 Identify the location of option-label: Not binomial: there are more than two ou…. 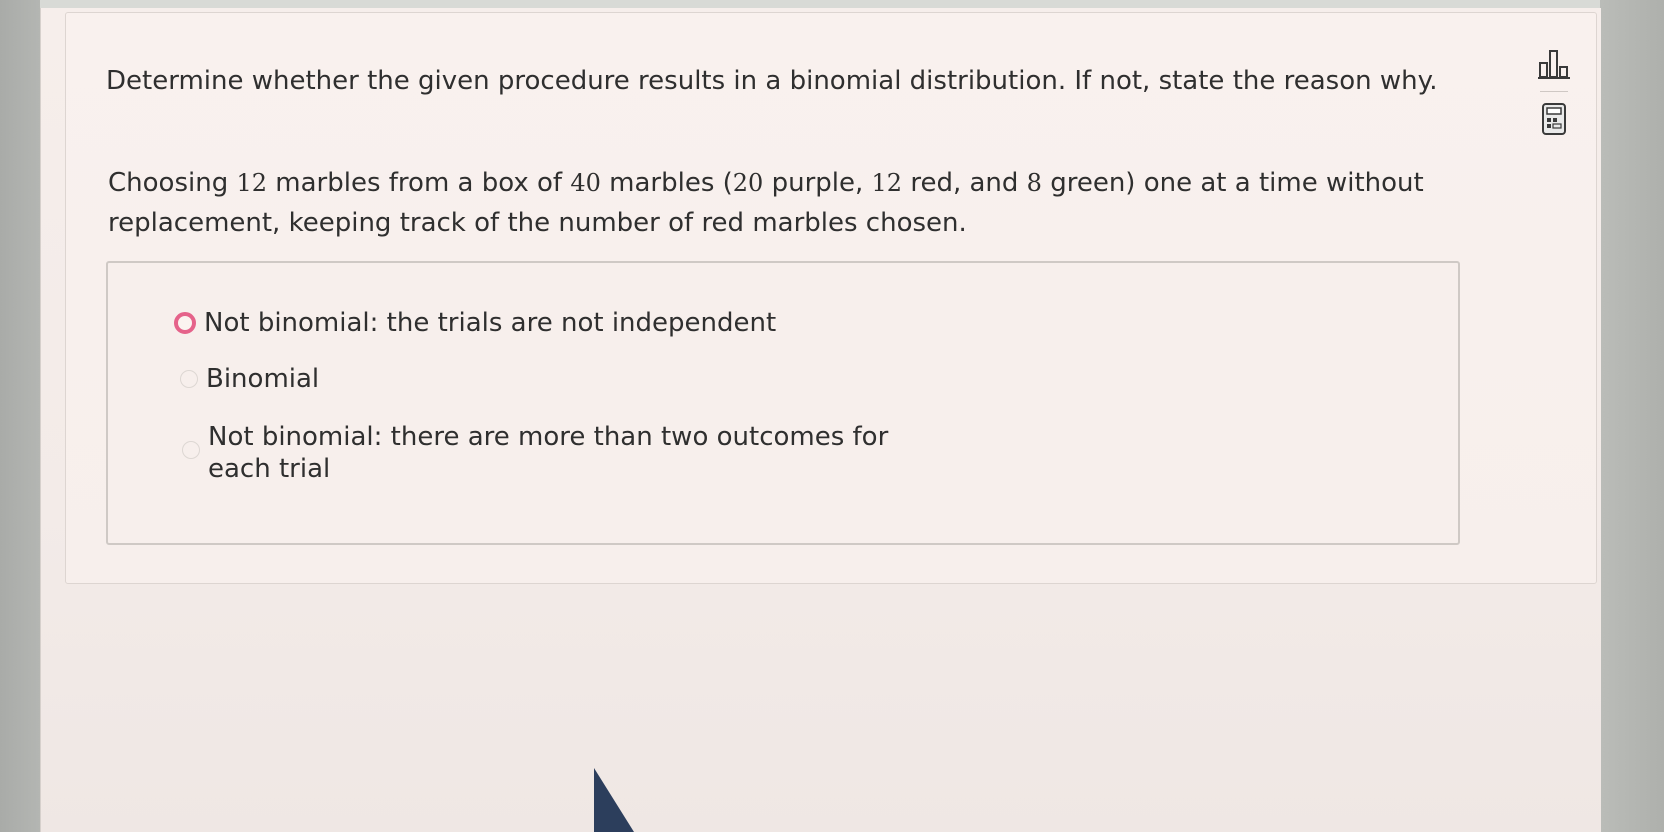
(548, 453).